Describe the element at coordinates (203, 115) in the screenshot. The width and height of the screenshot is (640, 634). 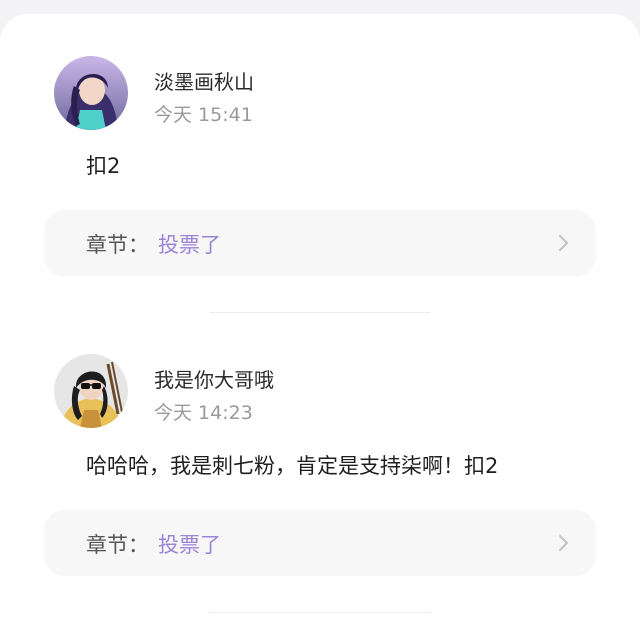
I see `comment-time: 今天 15:41` at that location.